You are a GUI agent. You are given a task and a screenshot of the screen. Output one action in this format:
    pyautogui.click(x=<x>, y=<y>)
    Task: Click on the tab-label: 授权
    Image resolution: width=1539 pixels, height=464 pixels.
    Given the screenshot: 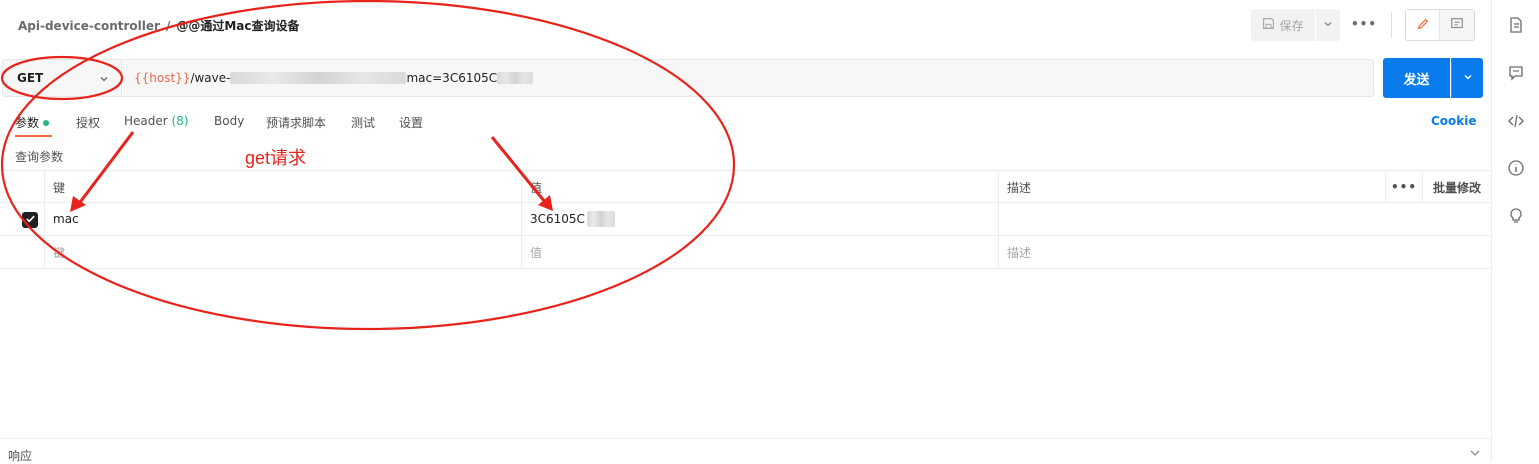 What is the action you would take?
    pyautogui.click(x=88, y=123)
    